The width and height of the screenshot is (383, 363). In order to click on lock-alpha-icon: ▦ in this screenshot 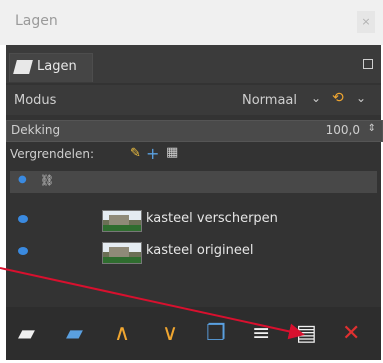, I will do `click(172, 152)`.